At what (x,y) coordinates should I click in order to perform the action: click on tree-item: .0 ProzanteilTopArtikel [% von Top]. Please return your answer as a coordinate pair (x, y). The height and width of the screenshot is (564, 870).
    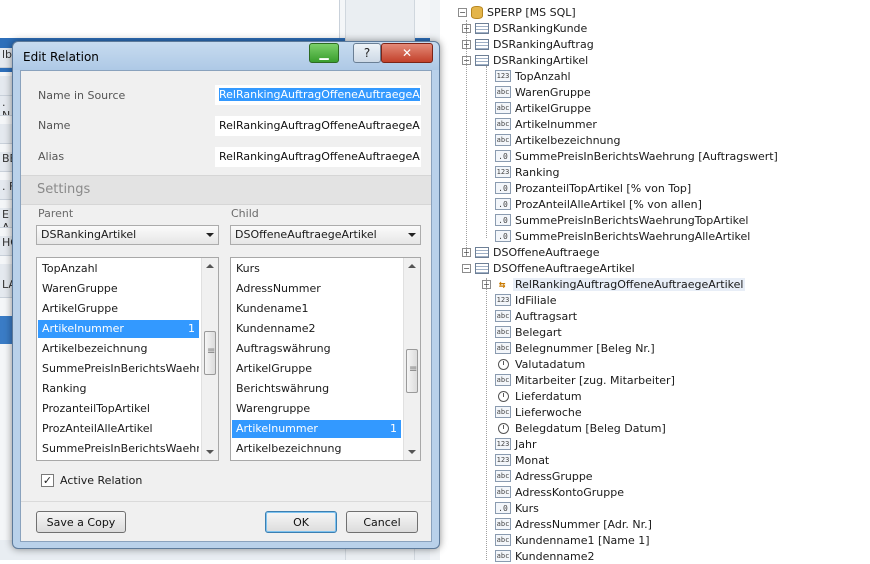
    Looking at the image, I should click on (586, 188).